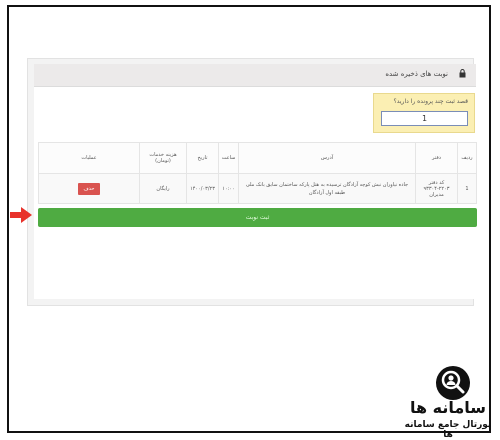 The height and width of the screenshot is (440, 500). I want to click on case-count-box: قصد ثبت چند پرونده را دارید؟, so click(424, 113).